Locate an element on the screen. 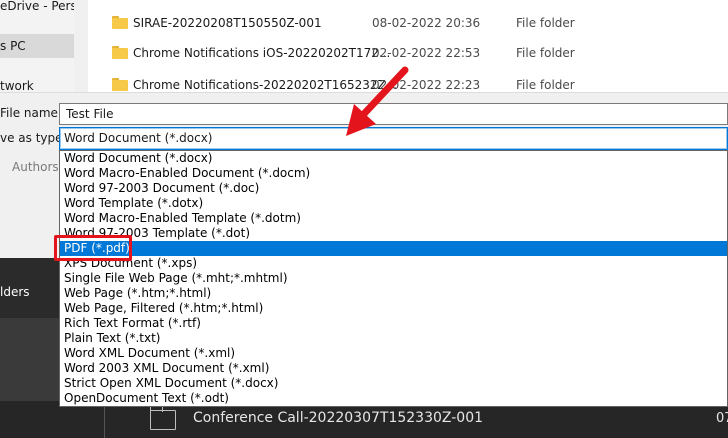 The width and height of the screenshot is (728, 438). dropdown-option: Plain Text (*.txt) is located at coordinates (393, 338).